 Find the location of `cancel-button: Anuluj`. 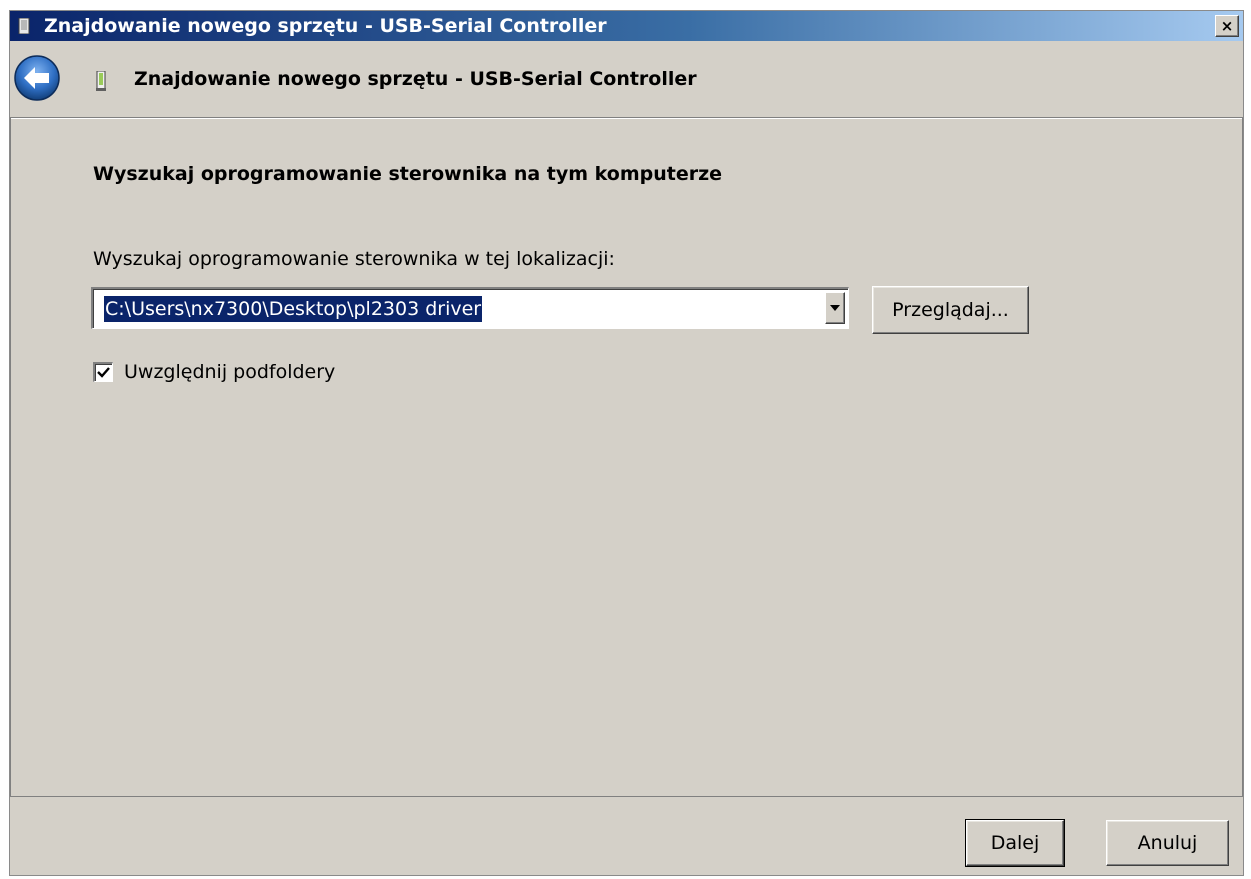

cancel-button: Anuluj is located at coordinates (1167, 843).